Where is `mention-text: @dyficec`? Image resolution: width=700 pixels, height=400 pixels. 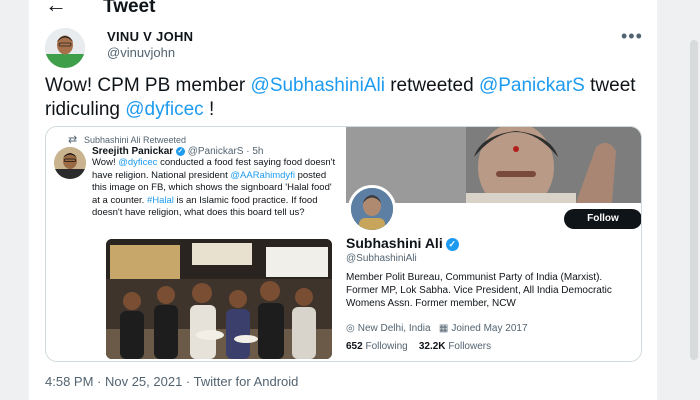 mention-text: @dyficec is located at coordinates (138, 162).